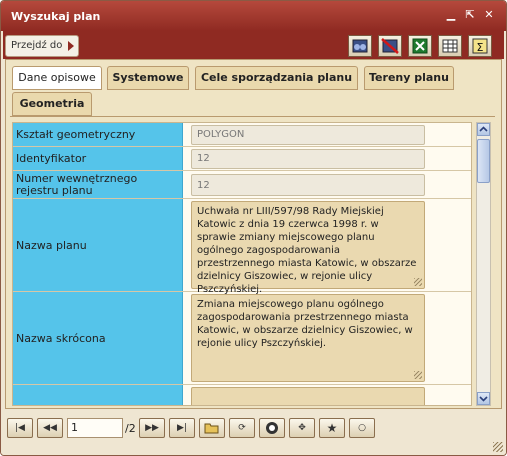 The height and width of the screenshot is (456, 507). Describe the element at coordinates (409, 78) in the screenshot. I see `tab-tereny-planu: Tereny planu` at that location.